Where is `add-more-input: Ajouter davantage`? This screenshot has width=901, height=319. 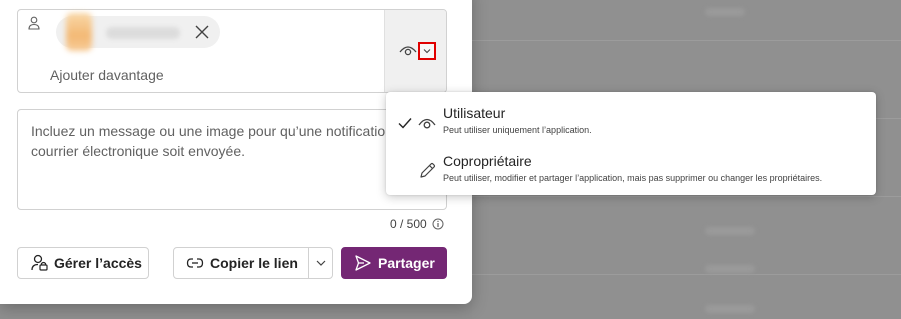 add-more-input: Ajouter davantage is located at coordinates (107, 75).